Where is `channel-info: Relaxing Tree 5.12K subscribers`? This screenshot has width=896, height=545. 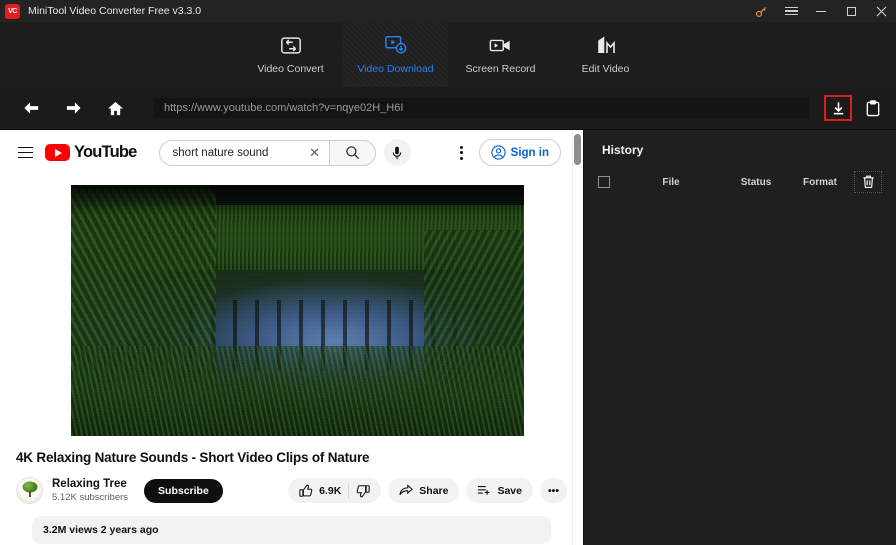 channel-info: Relaxing Tree 5.12K subscribers is located at coordinates (90, 490).